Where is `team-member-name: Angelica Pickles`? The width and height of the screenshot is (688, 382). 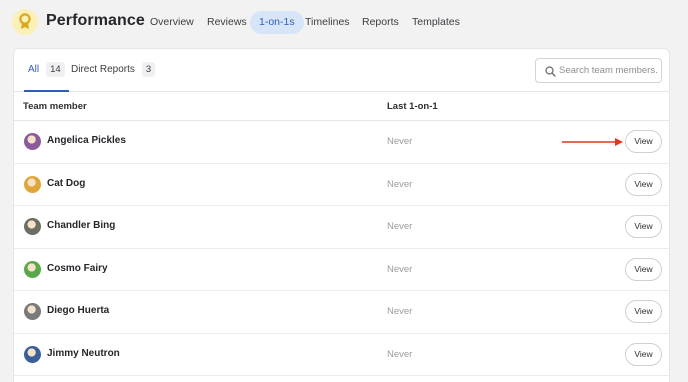
team-member-name: Angelica Pickles is located at coordinates (86, 140).